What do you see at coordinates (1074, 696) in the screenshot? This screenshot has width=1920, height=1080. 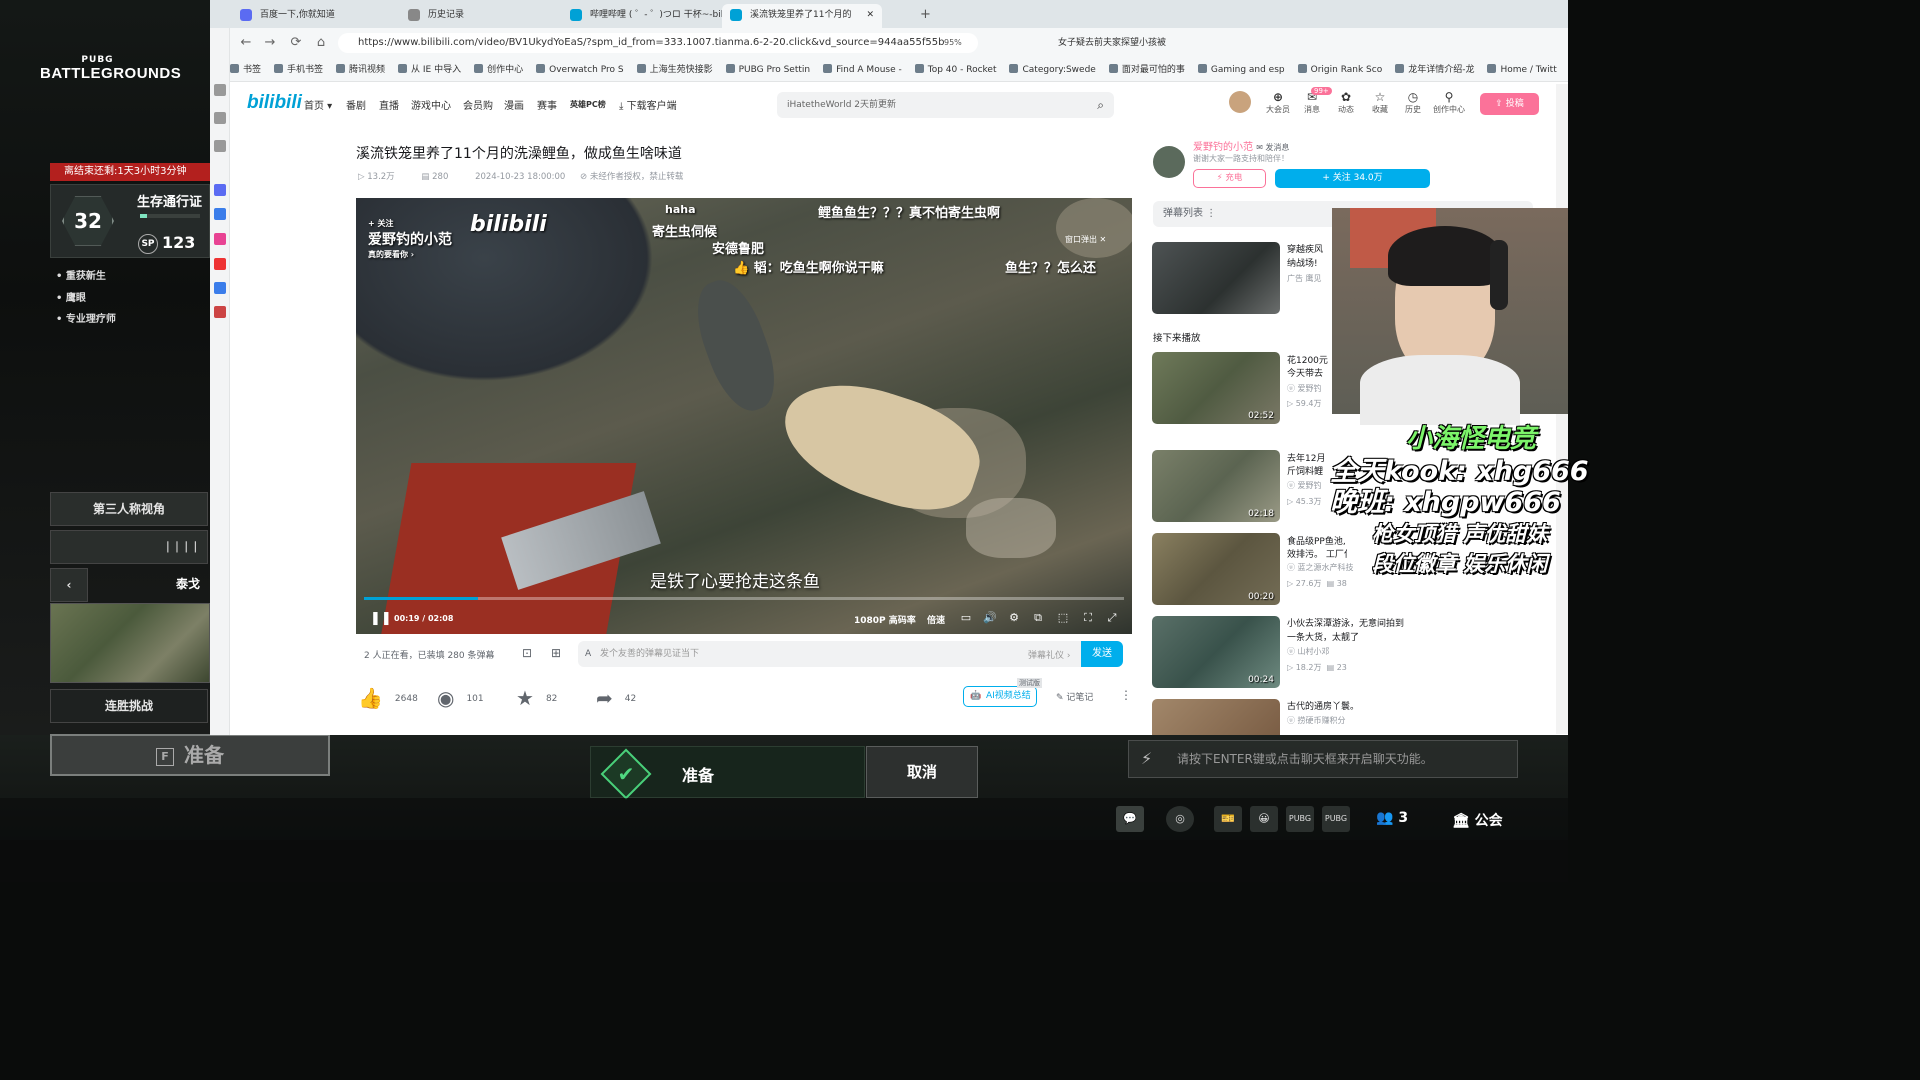 I see `notes-button: ✎ 记笔记` at bounding box center [1074, 696].